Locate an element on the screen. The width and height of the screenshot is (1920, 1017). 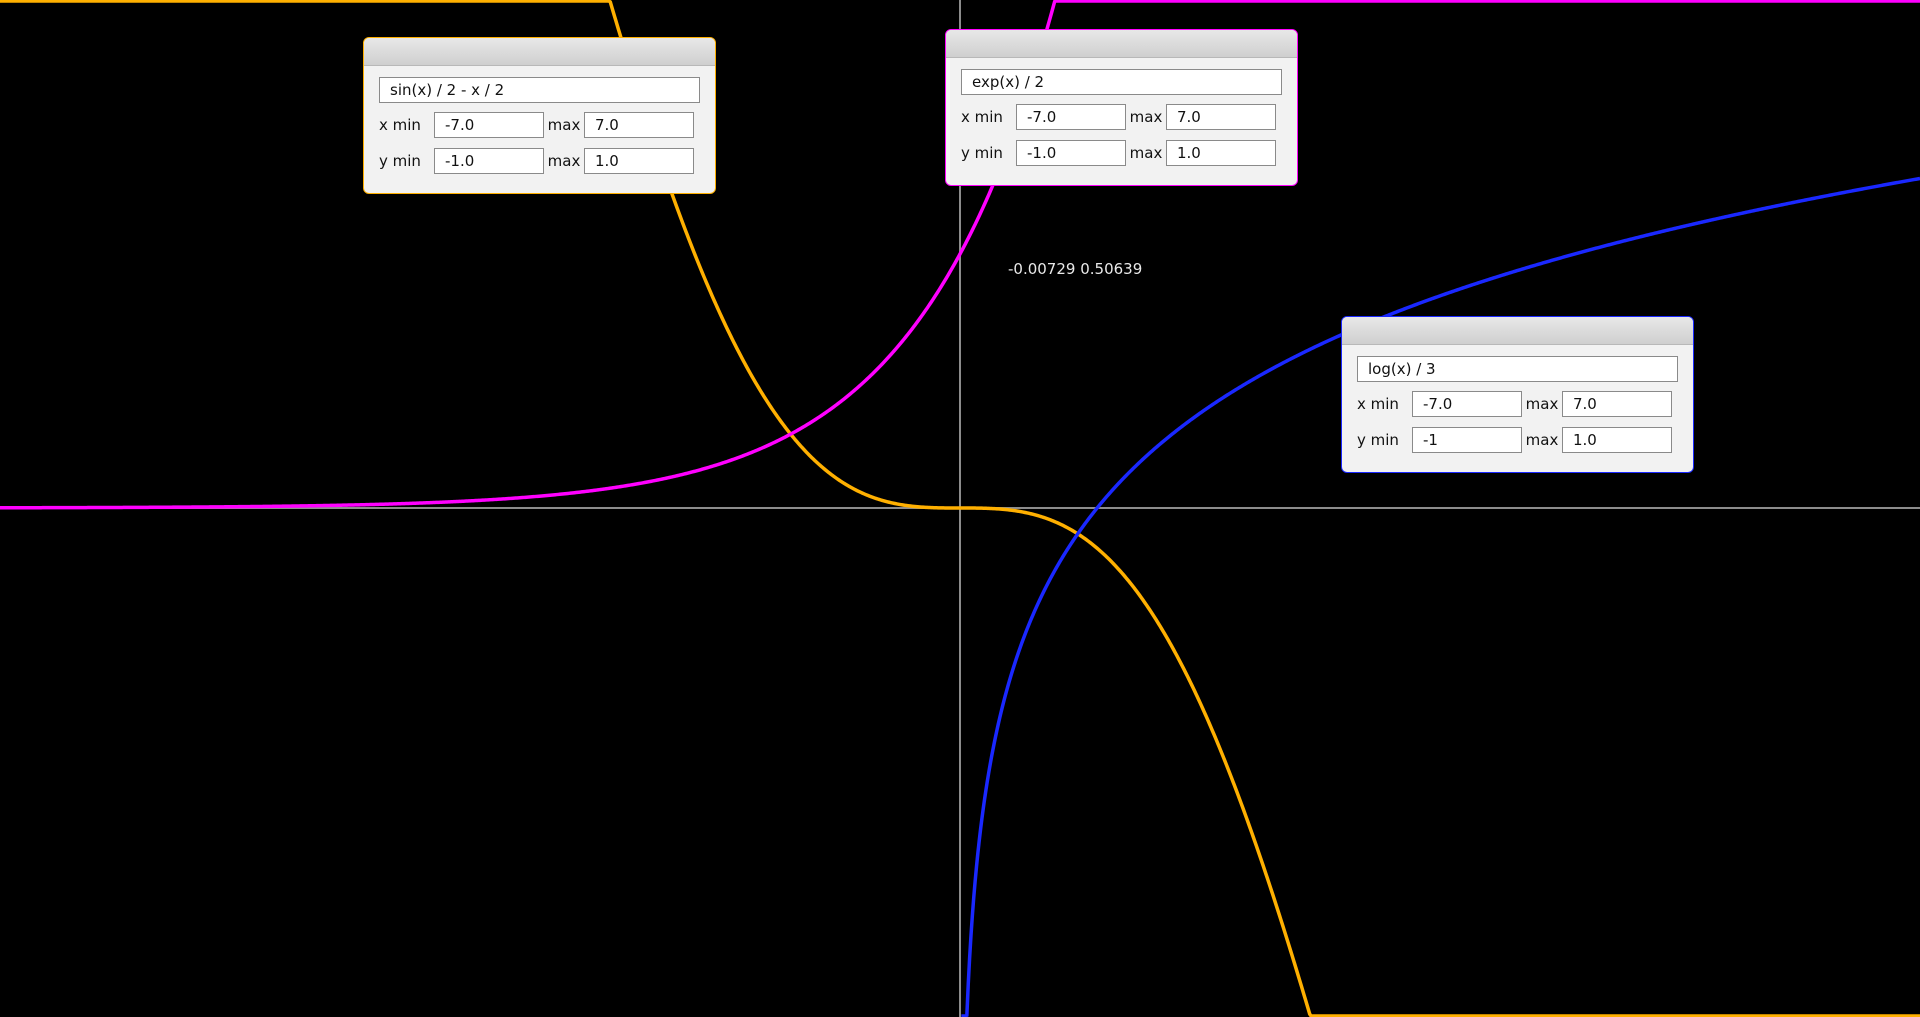
function-panel-sin: x min max y min max is located at coordinates (539, 115).